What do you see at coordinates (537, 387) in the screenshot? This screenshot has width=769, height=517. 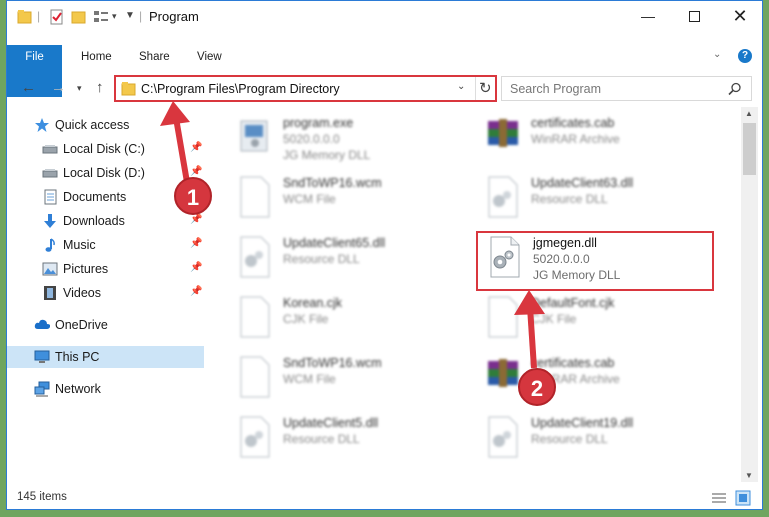 I see `step-2-badge: 2` at bounding box center [537, 387].